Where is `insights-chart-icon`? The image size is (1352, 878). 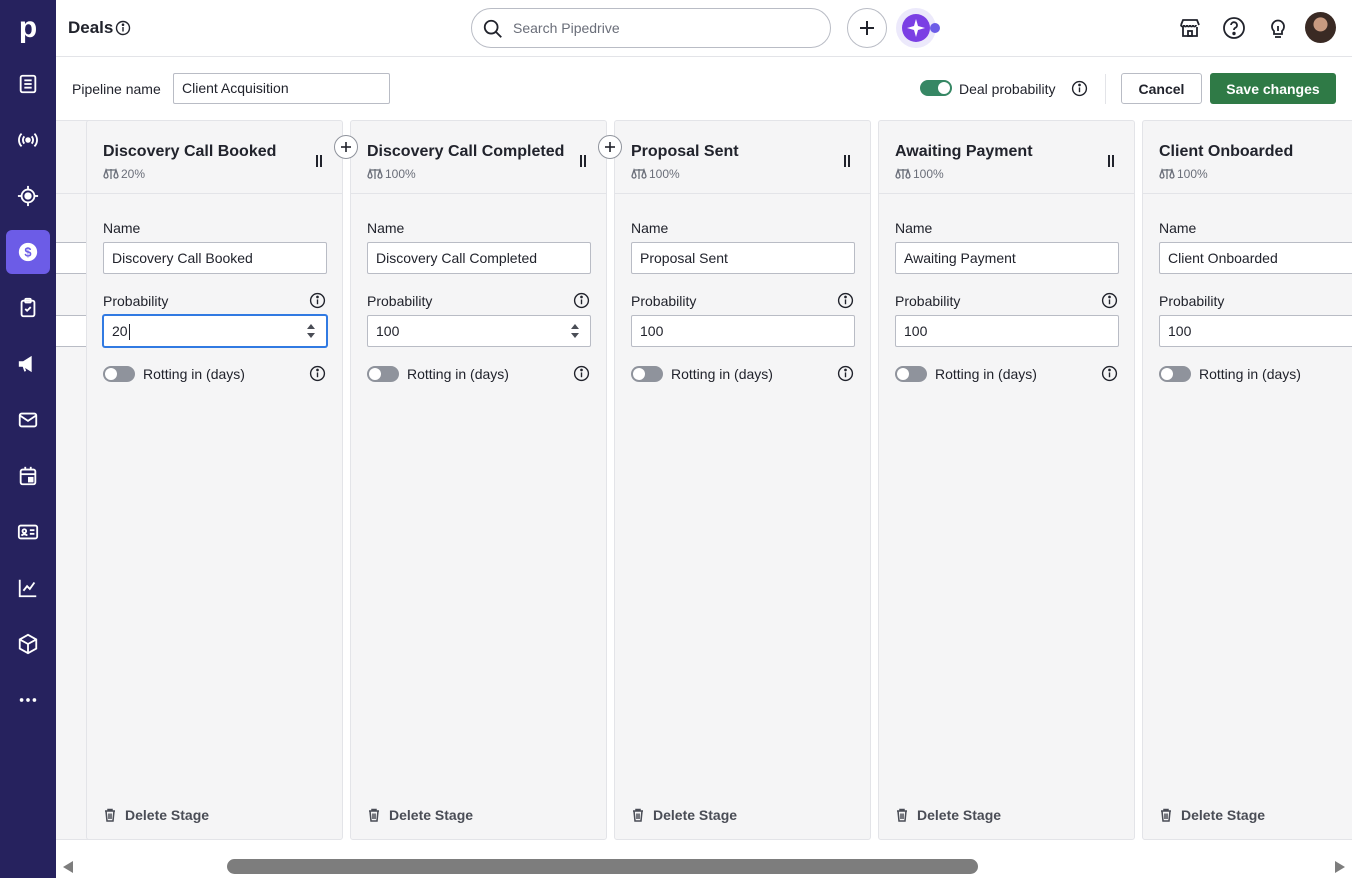 insights-chart-icon is located at coordinates (28, 588).